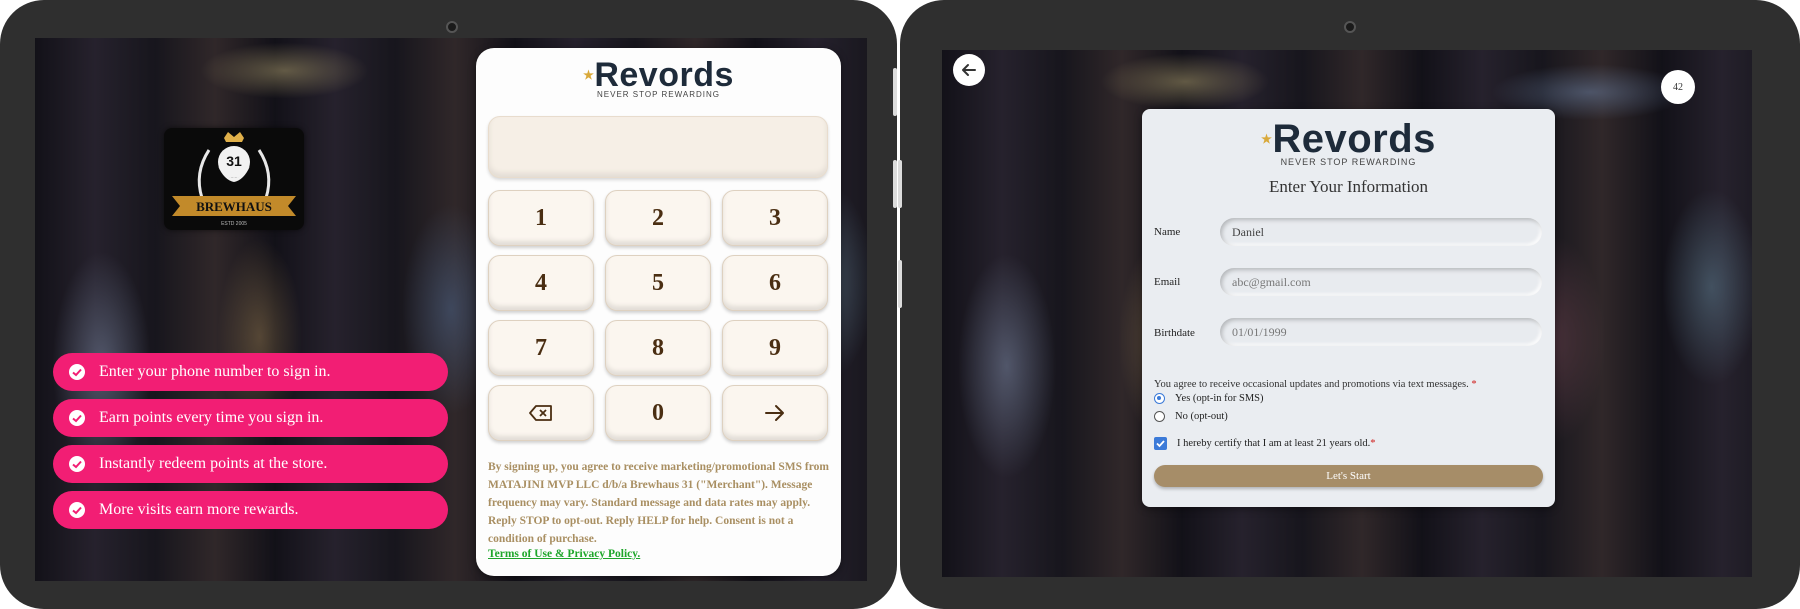  Describe the element at coordinates (658, 413) in the screenshot. I see `keypad-key-0: 0` at that location.